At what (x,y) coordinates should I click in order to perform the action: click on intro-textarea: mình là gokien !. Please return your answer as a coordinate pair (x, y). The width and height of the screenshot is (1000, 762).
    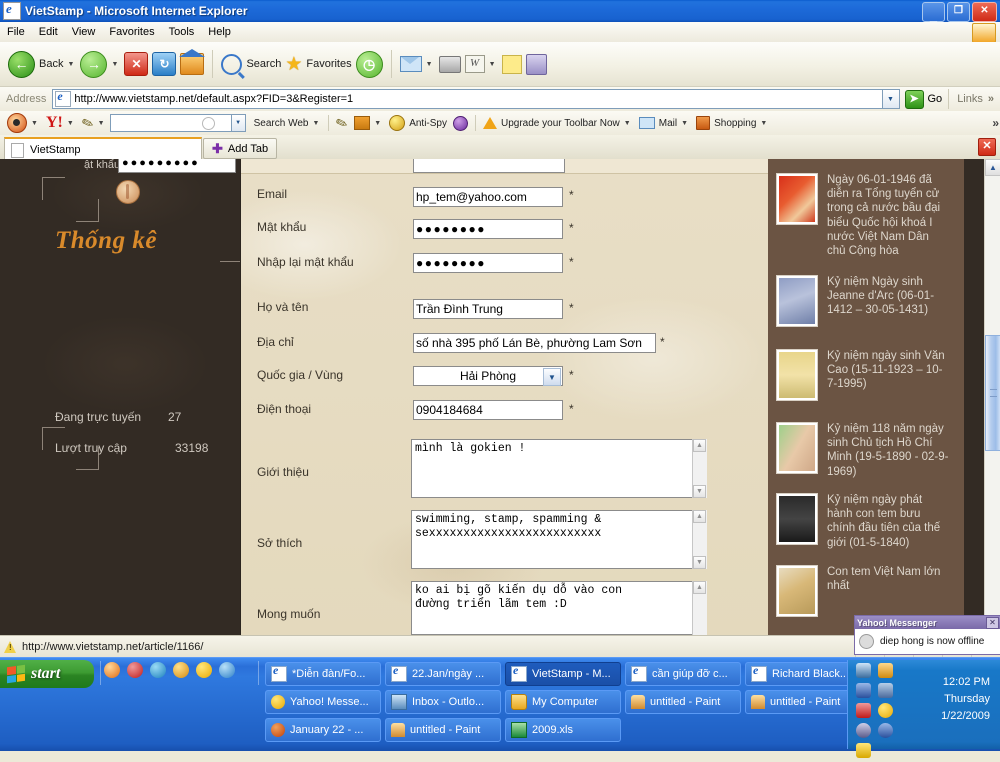
    Looking at the image, I should click on (558, 468).